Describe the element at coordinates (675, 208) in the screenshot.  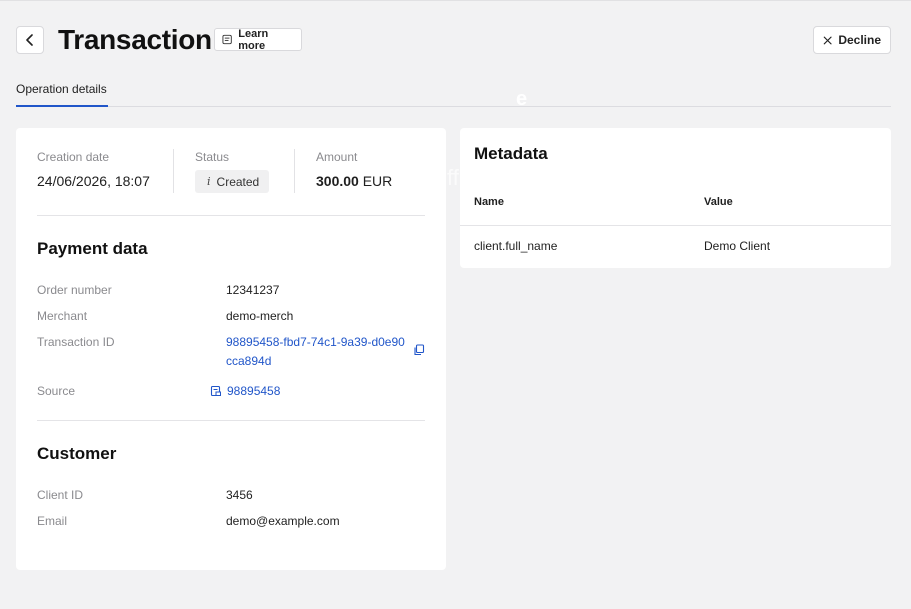
I see `metadata-table-header: Name Value` at that location.